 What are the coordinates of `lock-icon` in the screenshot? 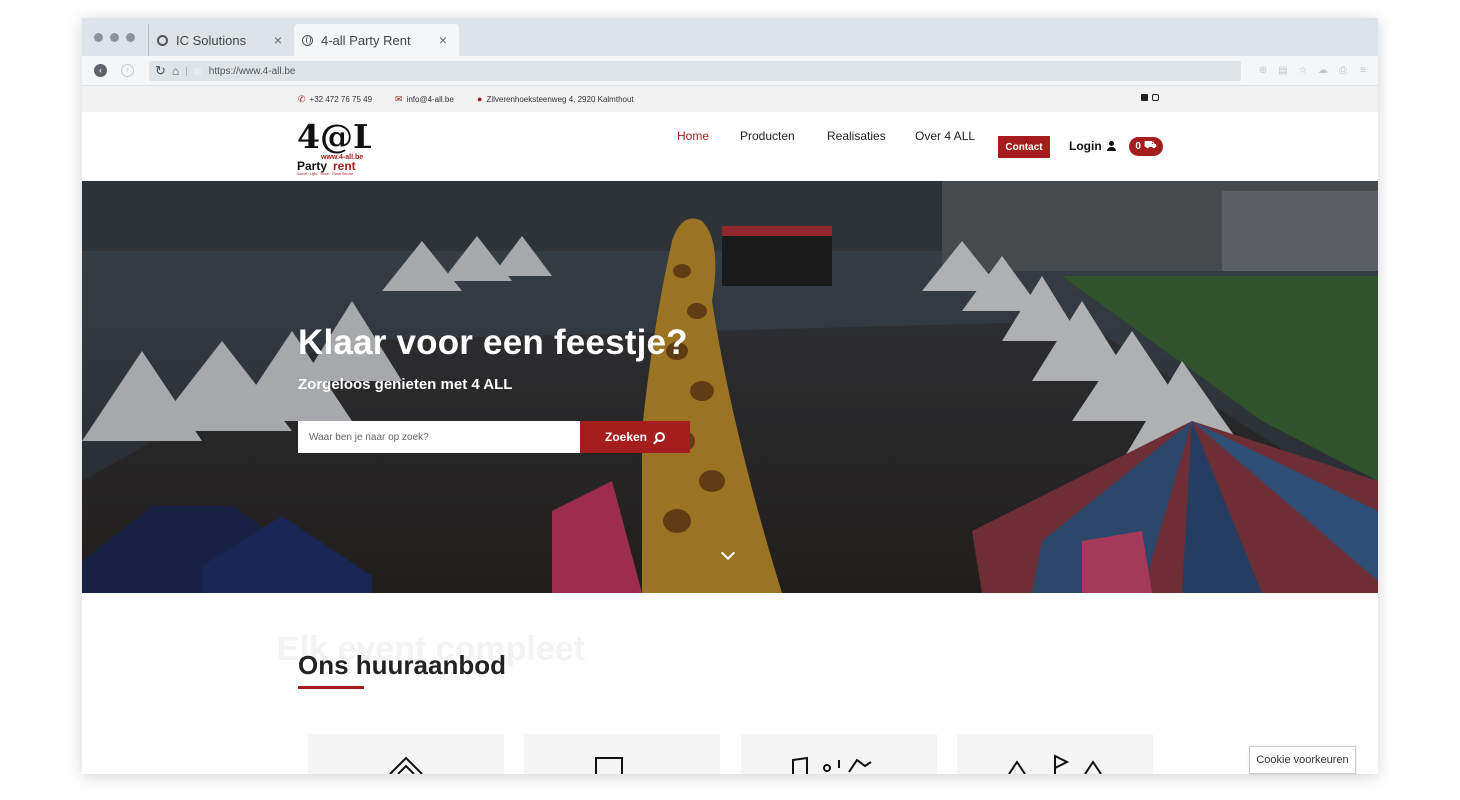 It's located at (197, 71).